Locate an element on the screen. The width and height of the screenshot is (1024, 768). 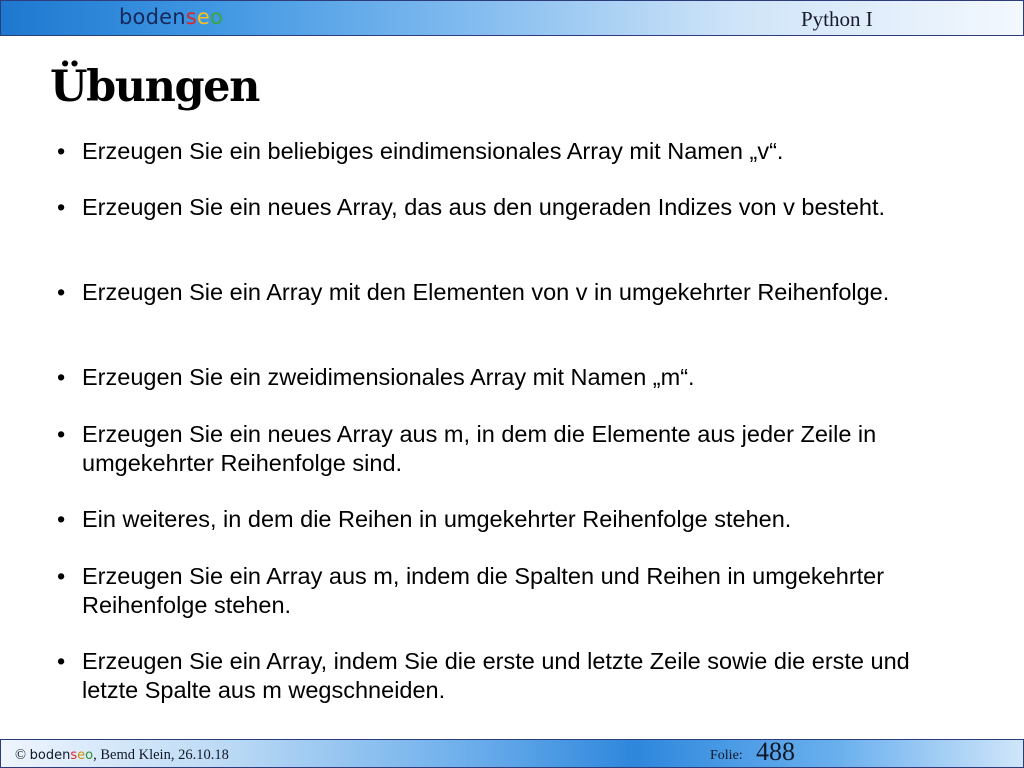
course-title: Python I is located at coordinates (837, 19).